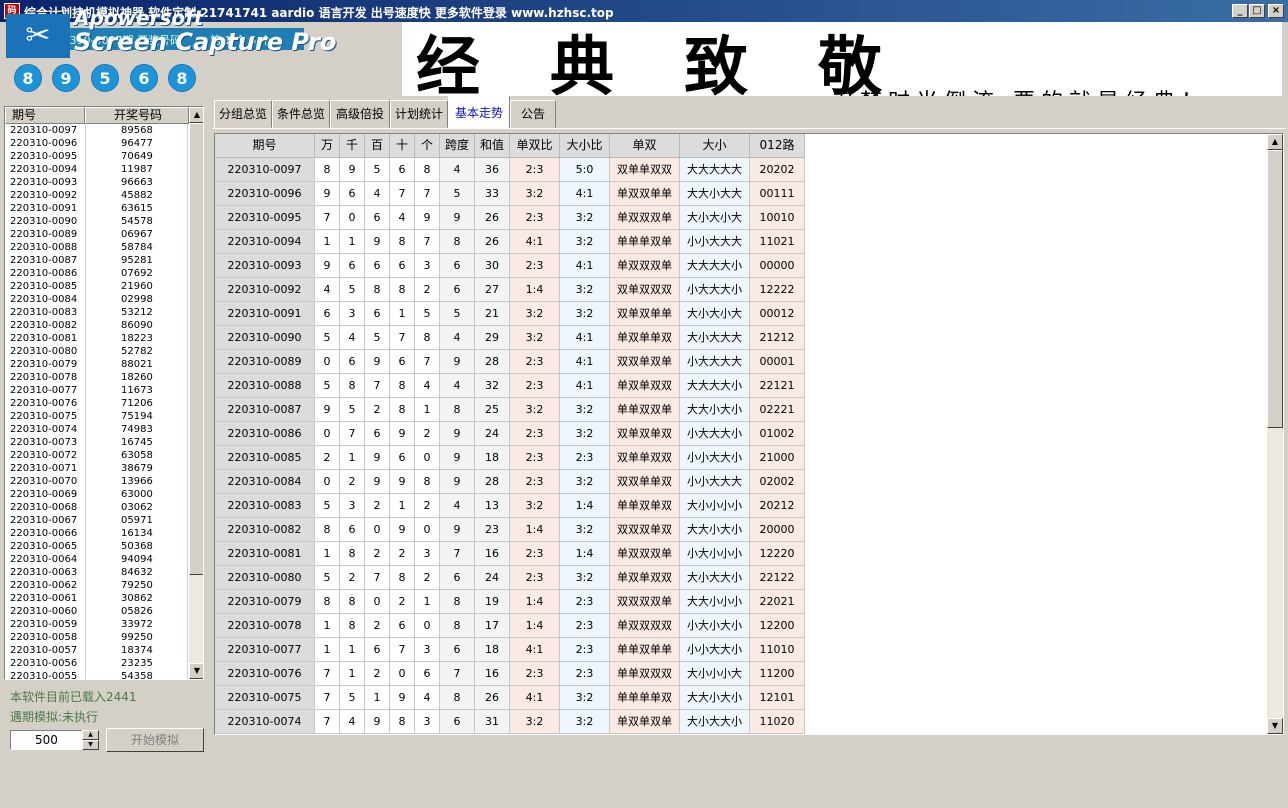  What do you see at coordinates (492, 146) in the screenshot?
I see `column-header-sum: 和值` at bounding box center [492, 146].